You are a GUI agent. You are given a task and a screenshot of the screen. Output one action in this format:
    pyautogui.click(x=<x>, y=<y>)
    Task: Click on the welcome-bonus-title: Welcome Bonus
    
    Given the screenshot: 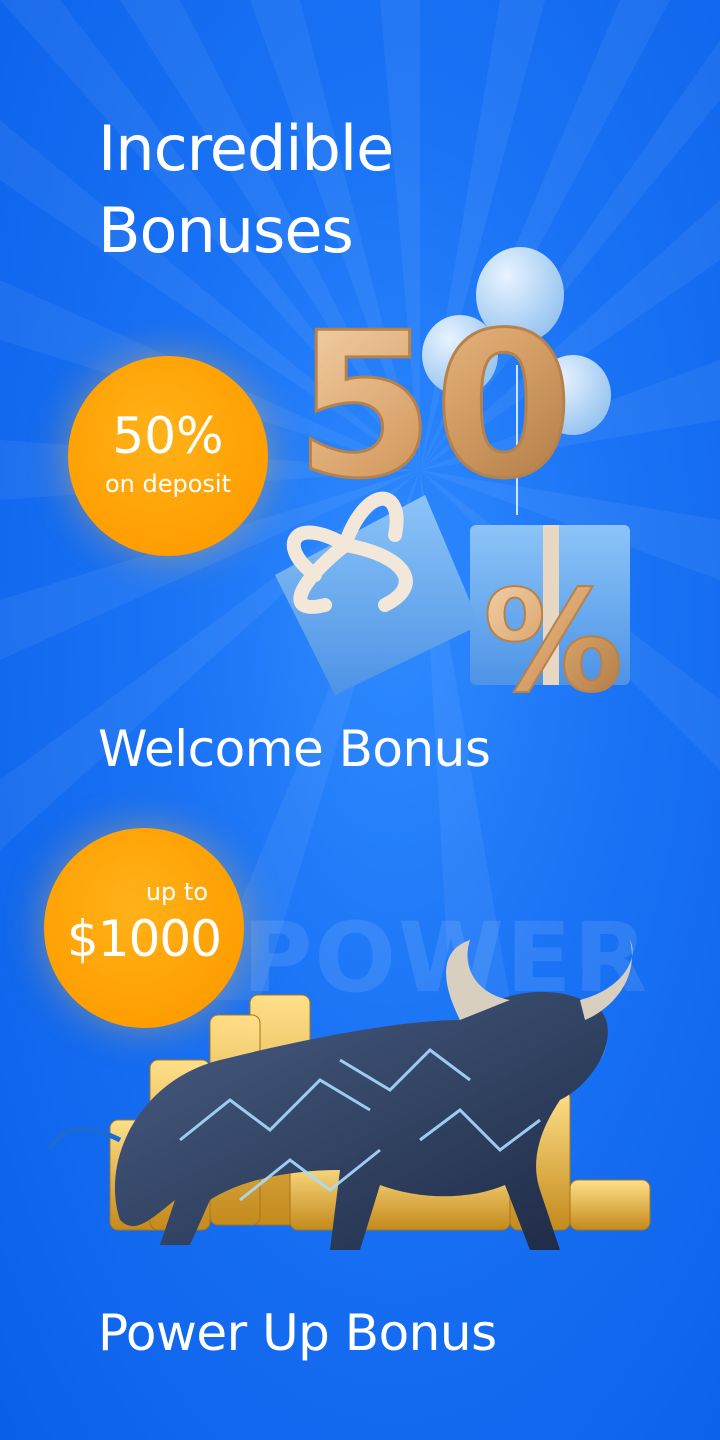 What is the action you would take?
    pyautogui.click(x=294, y=749)
    